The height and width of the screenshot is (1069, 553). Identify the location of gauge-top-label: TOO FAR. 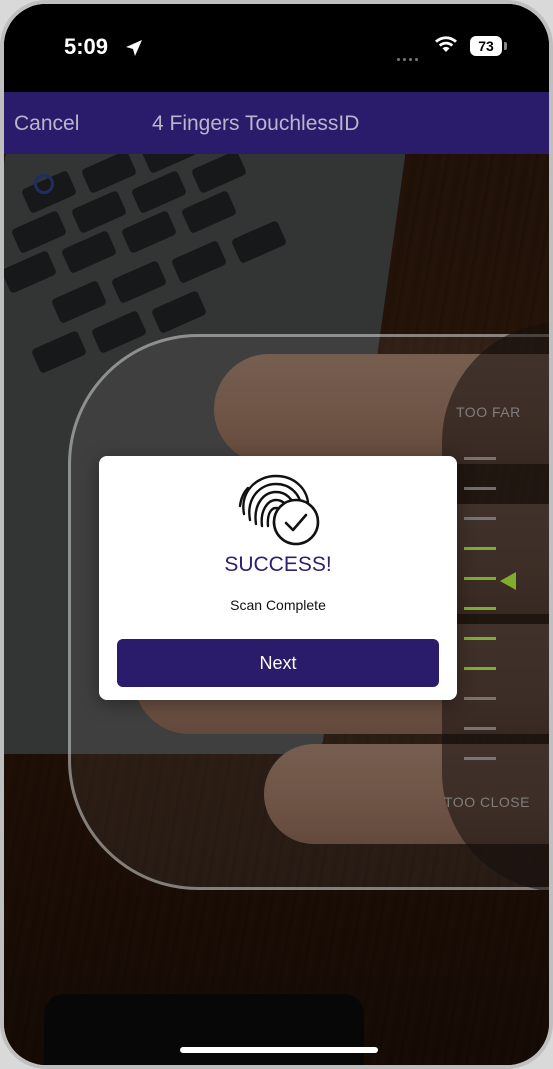
(488, 412).